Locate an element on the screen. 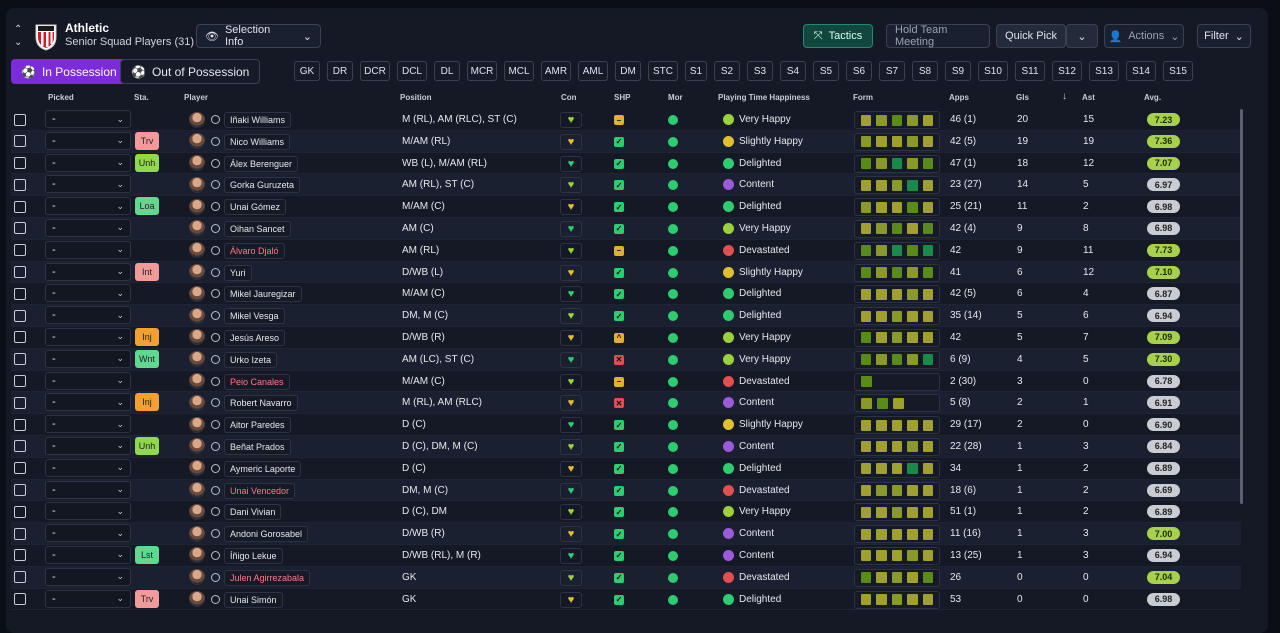 This screenshot has height=633, width=1280. selection-info-button: 👁 Selection Info ⌄ is located at coordinates (258, 36).